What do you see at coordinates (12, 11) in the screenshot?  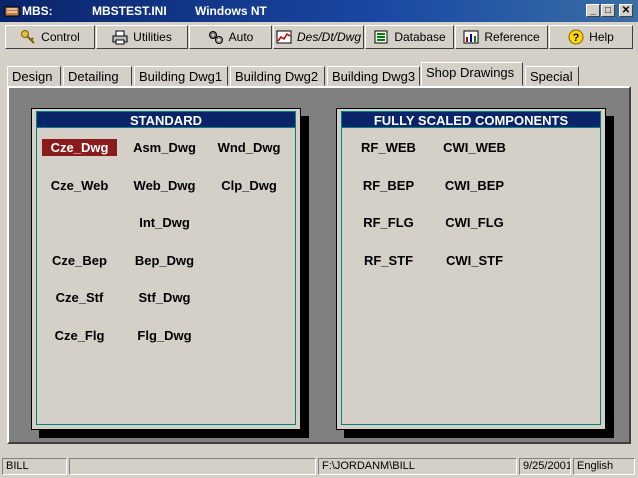 I see `app-icon` at bounding box center [12, 11].